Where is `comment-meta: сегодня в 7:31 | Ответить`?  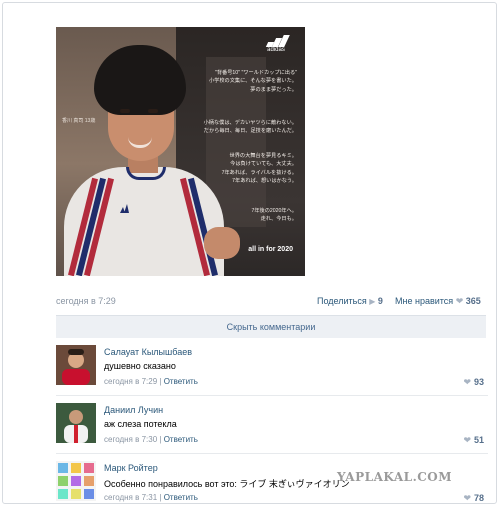 comment-meta: сегодня в 7:31 | Ответить is located at coordinates (151, 497).